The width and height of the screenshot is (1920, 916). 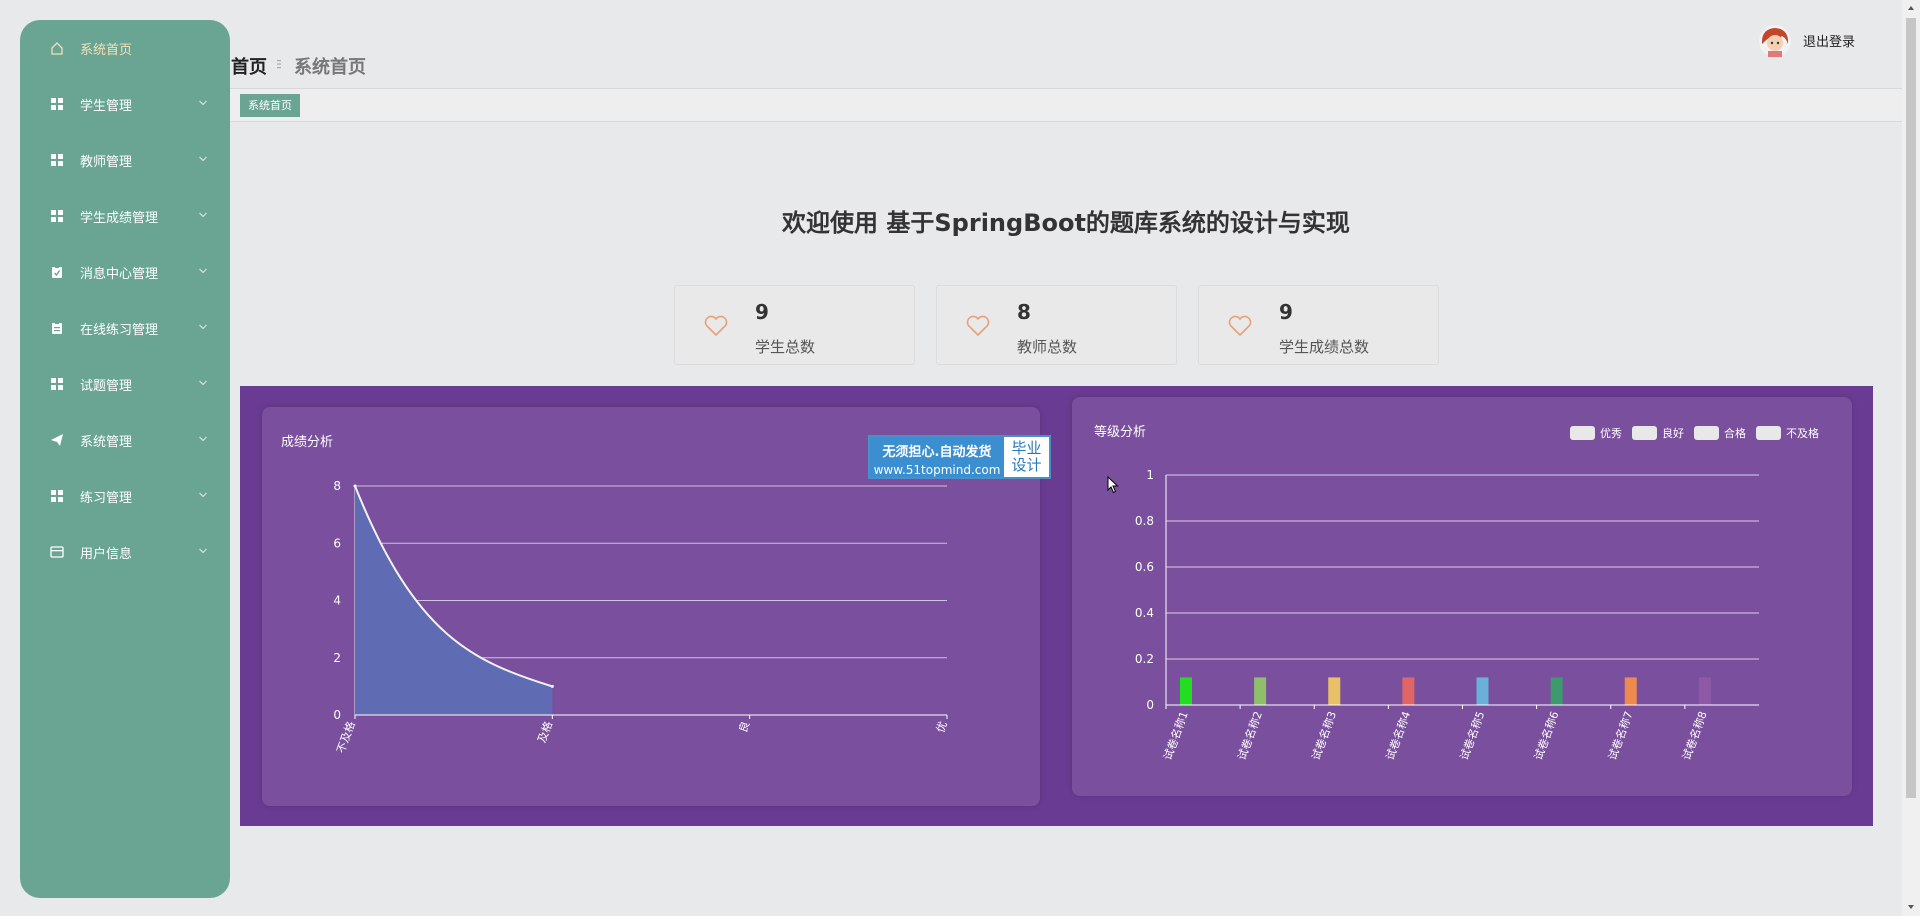 What do you see at coordinates (1911, 408) in the screenshot?
I see `scrollbar-thumb` at bounding box center [1911, 408].